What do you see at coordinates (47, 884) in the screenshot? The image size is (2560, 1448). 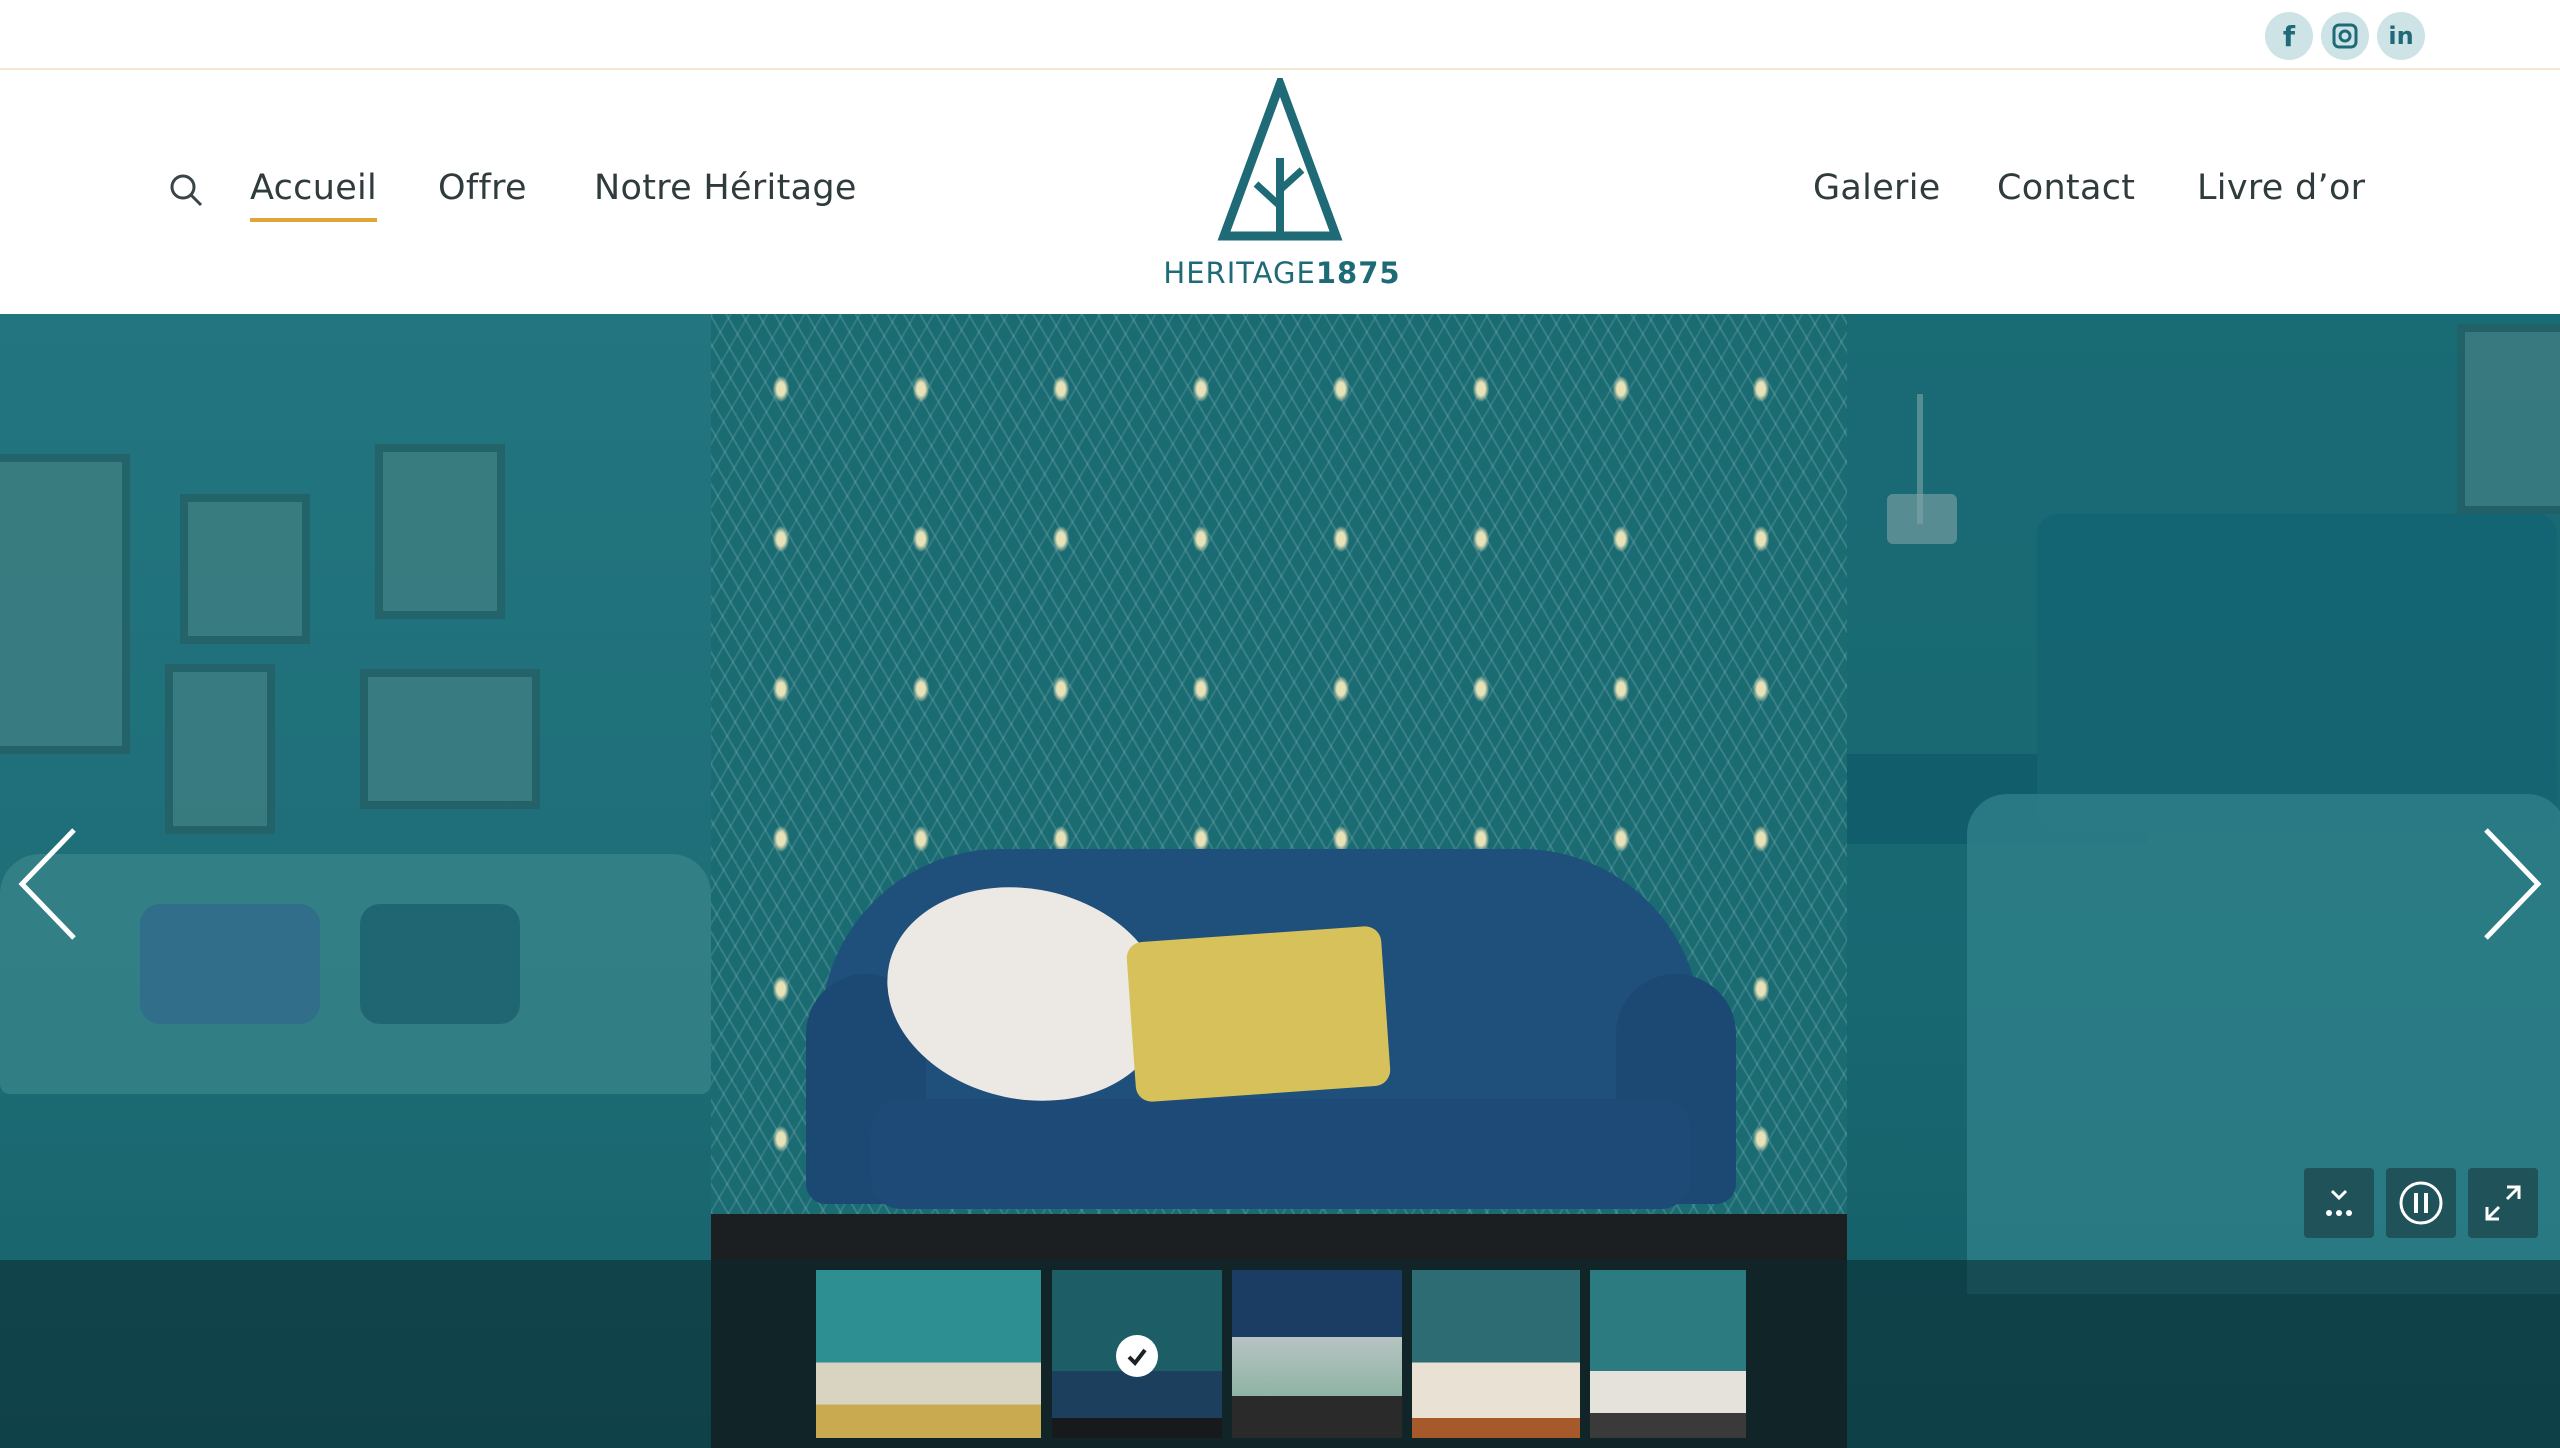 I see `chevron-left-icon` at bounding box center [47, 884].